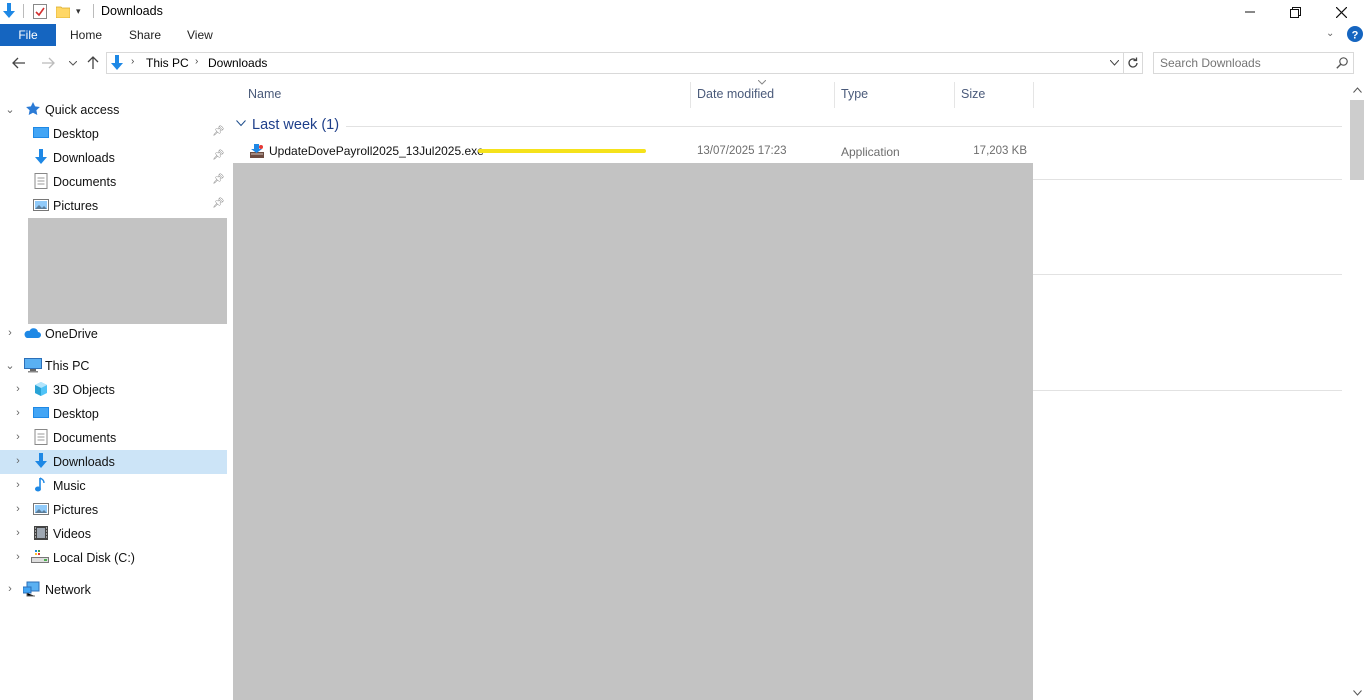  I want to click on pictures-icon, so click(41, 205).